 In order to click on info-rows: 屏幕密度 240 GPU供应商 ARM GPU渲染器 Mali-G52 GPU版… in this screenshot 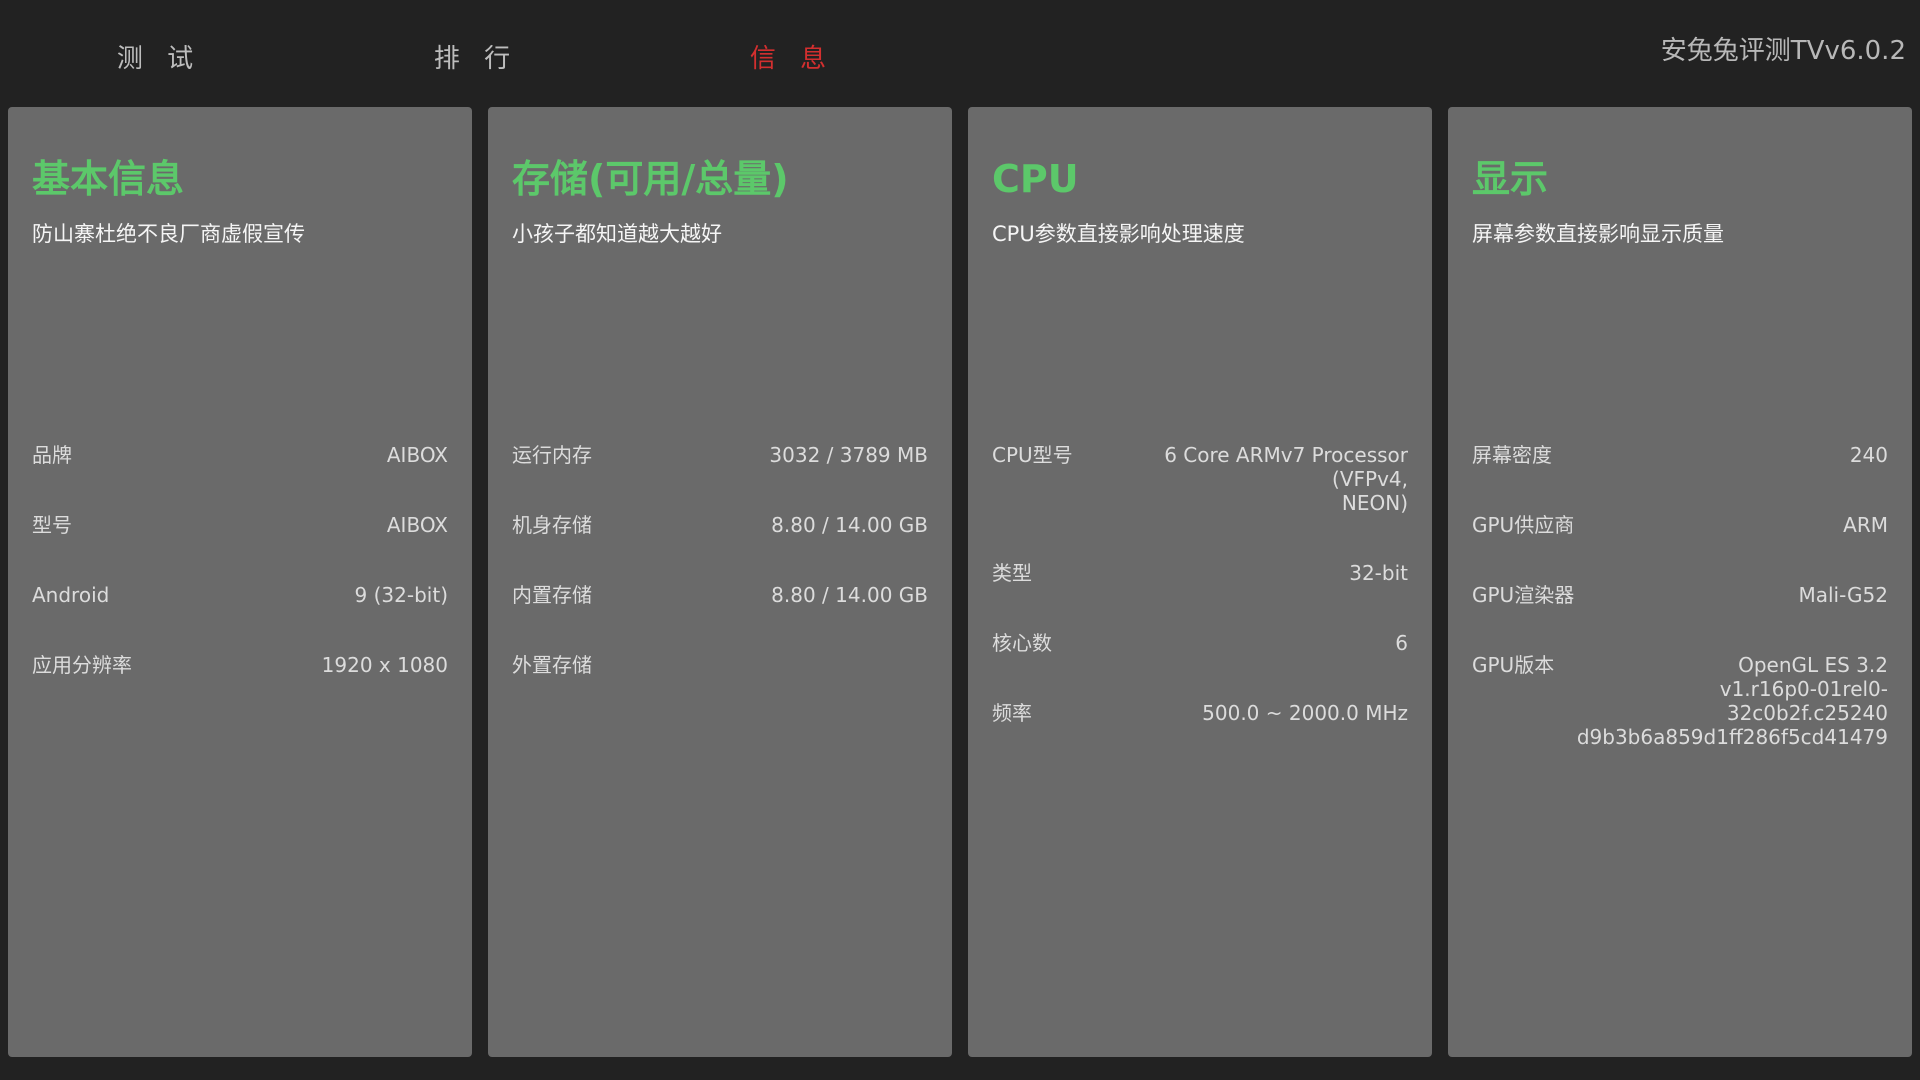, I will do `click(1680, 619)`.